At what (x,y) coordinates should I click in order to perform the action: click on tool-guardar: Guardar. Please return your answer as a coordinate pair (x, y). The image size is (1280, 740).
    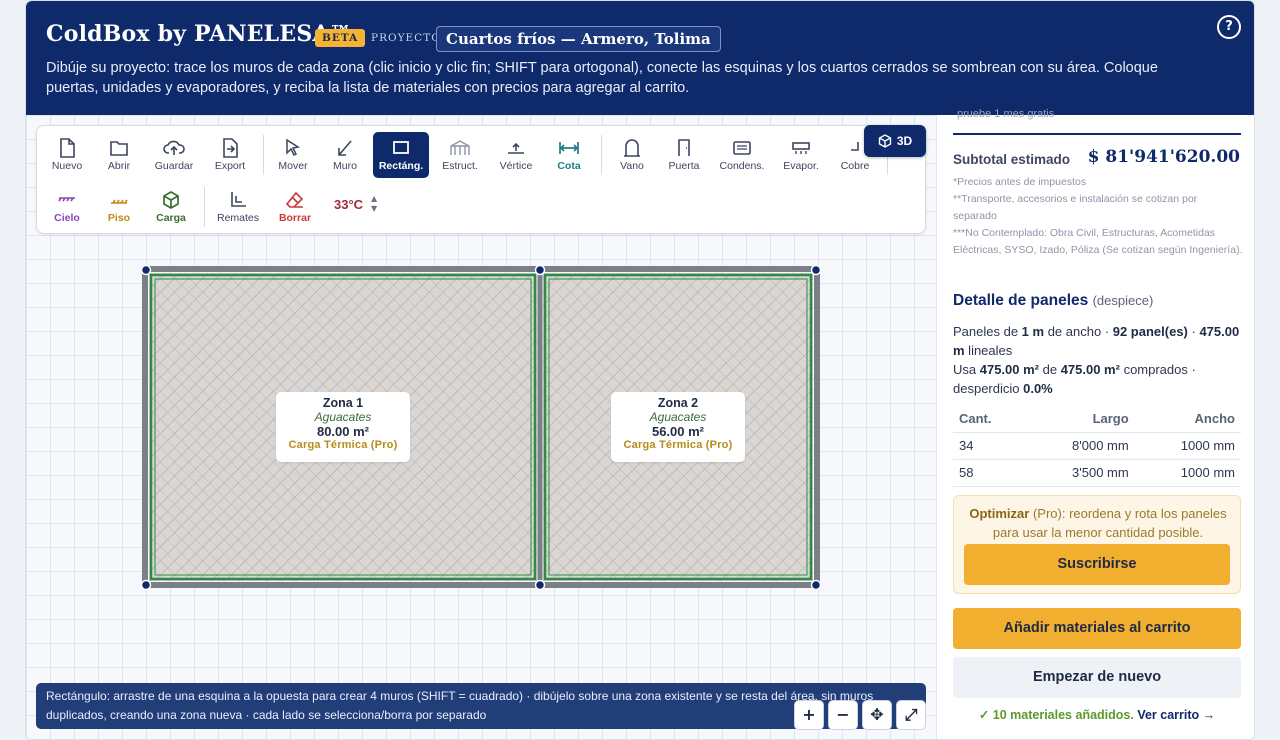
    Looking at the image, I should click on (174, 155).